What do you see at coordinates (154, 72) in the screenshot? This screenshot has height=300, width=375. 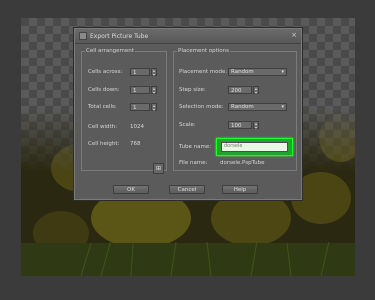 I see `cells-across-spinner: ▴ ▾` at bounding box center [154, 72].